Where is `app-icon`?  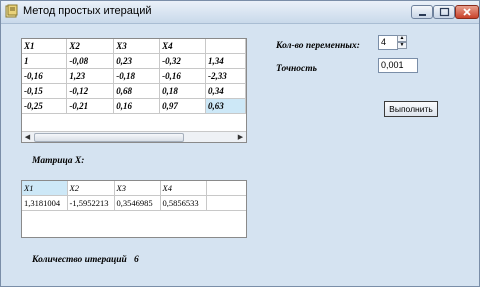 app-icon is located at coordinates (12, 11).